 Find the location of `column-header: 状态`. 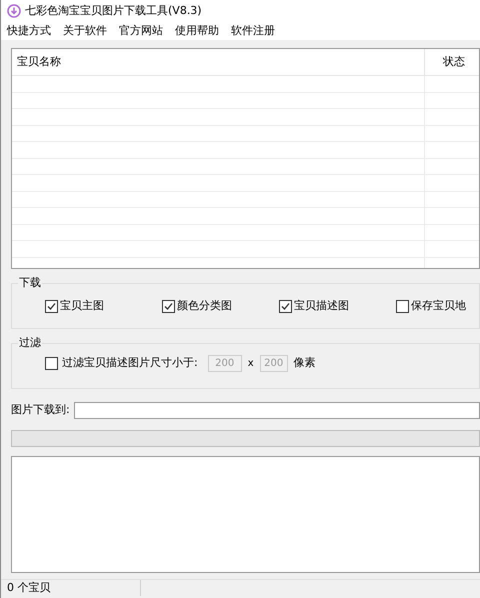

column-header: 状态 is located at coordinates (452, 62).